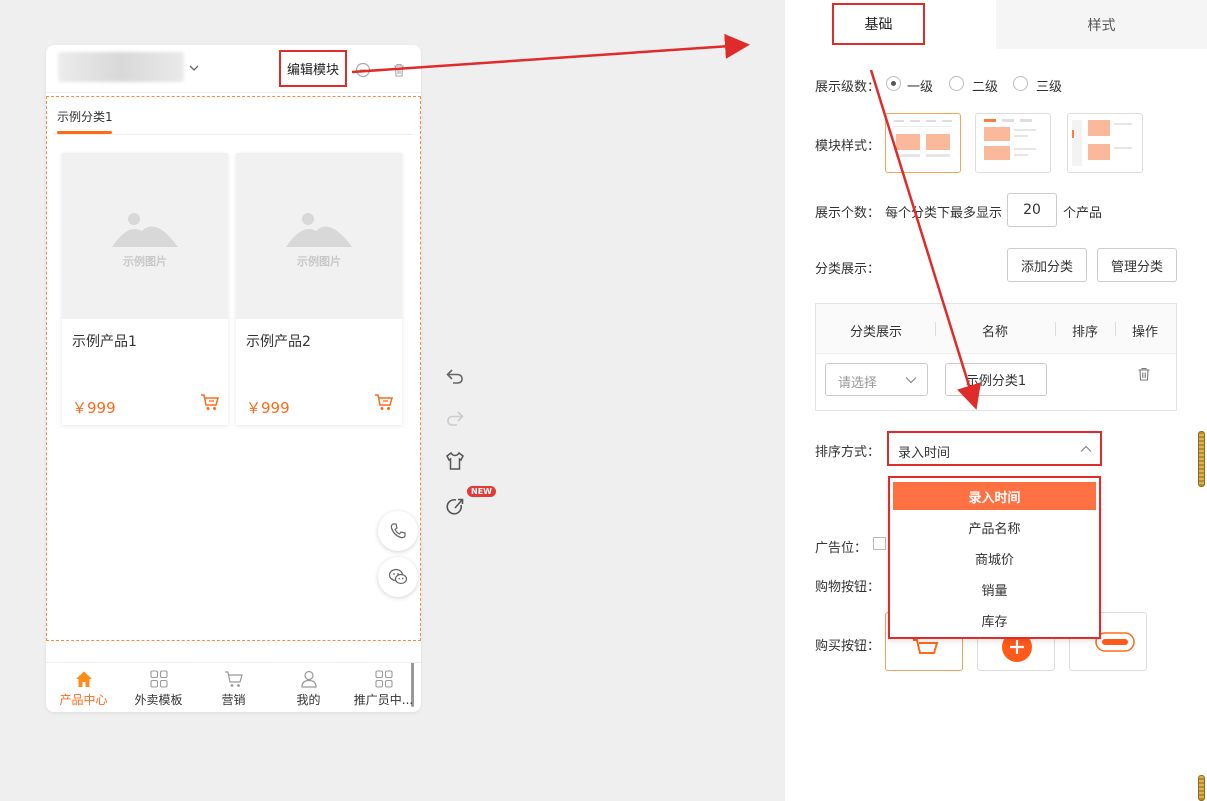 The height and width of the screenshot is (801, 1207). I want to click on sort-option-entry-time: 录入时间, so click(994, 496).